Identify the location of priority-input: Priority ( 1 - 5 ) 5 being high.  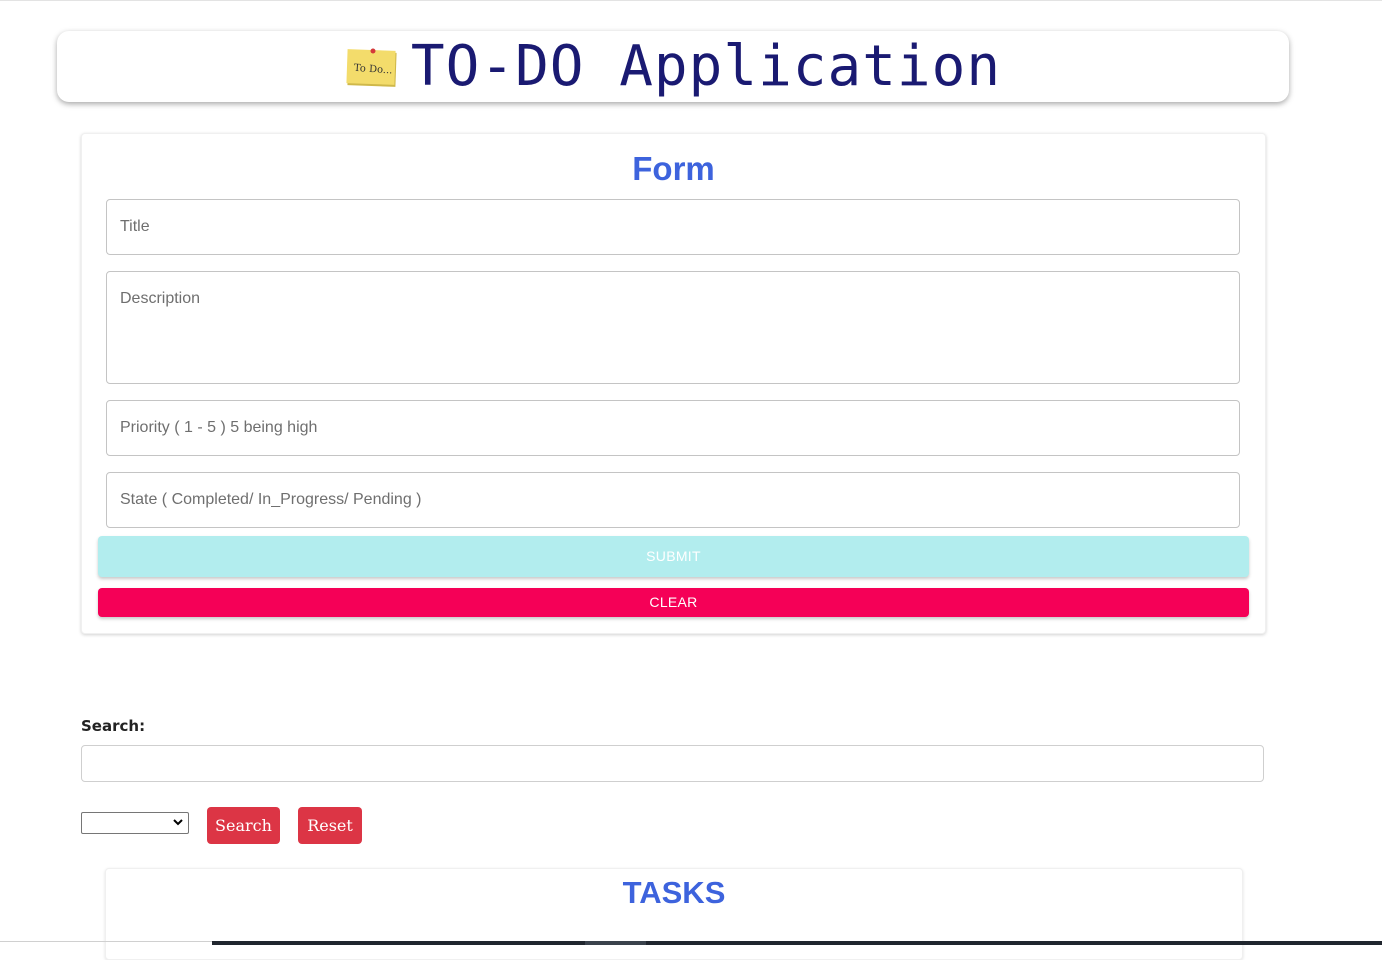
(673, 428).